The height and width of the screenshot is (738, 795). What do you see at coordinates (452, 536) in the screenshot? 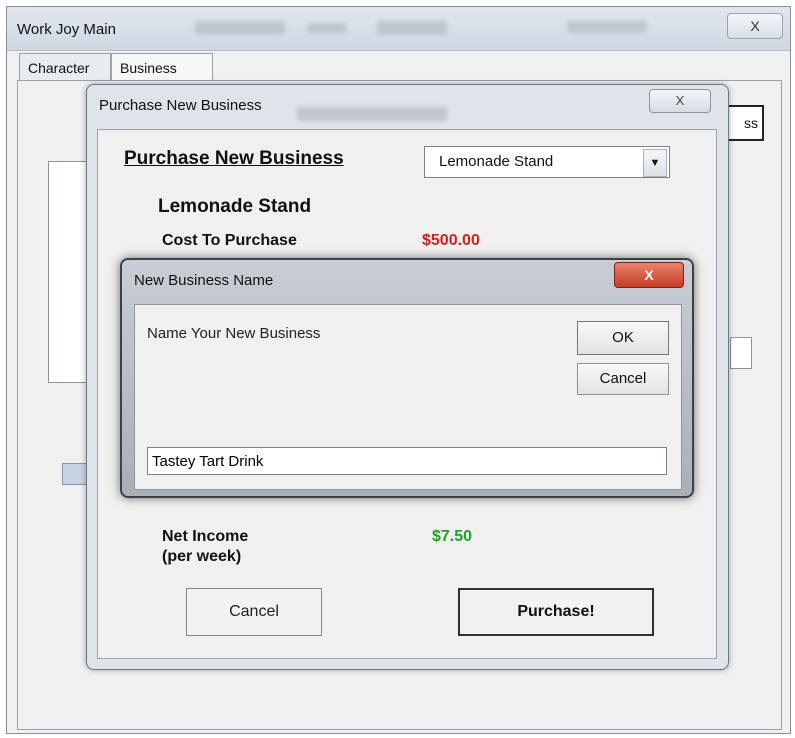
I see `net-income-value: $7.50` at bounding box center [452, 536].